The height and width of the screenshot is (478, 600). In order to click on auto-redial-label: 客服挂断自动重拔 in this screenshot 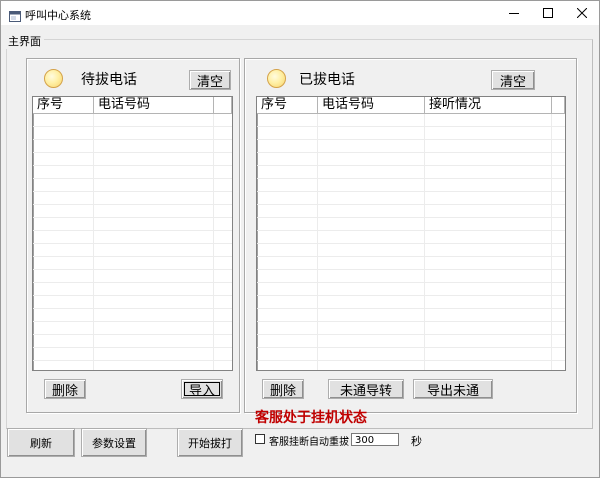, I will do `click(309, 440)`.